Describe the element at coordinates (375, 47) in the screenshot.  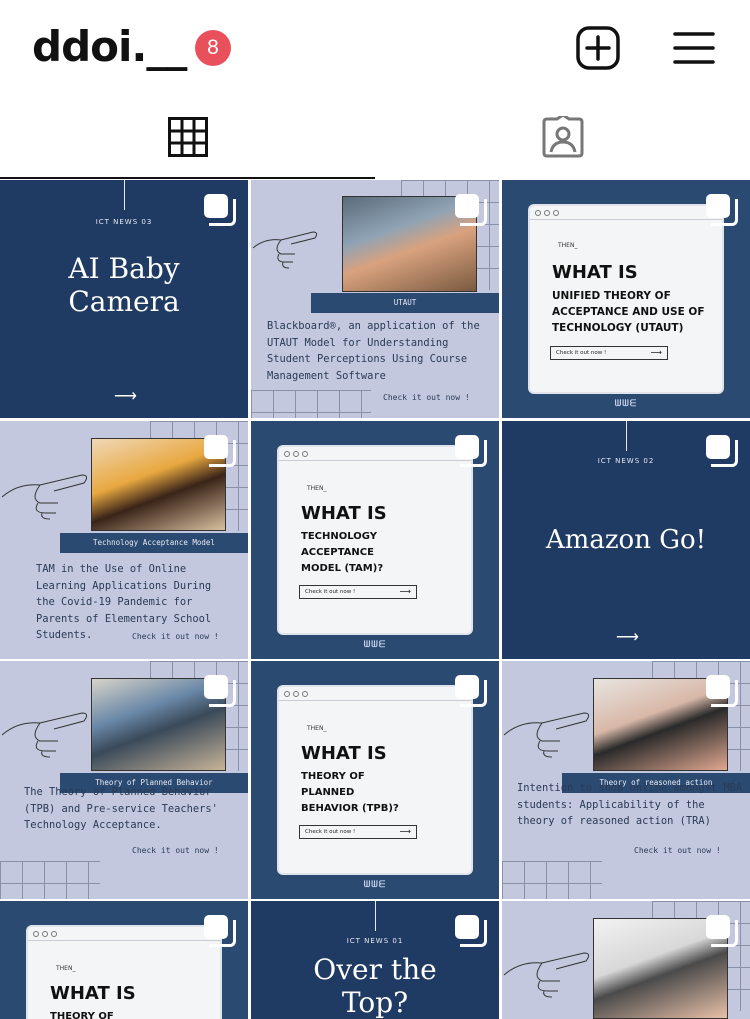
I see `profile-header: ddoi.__ 8` at that location.